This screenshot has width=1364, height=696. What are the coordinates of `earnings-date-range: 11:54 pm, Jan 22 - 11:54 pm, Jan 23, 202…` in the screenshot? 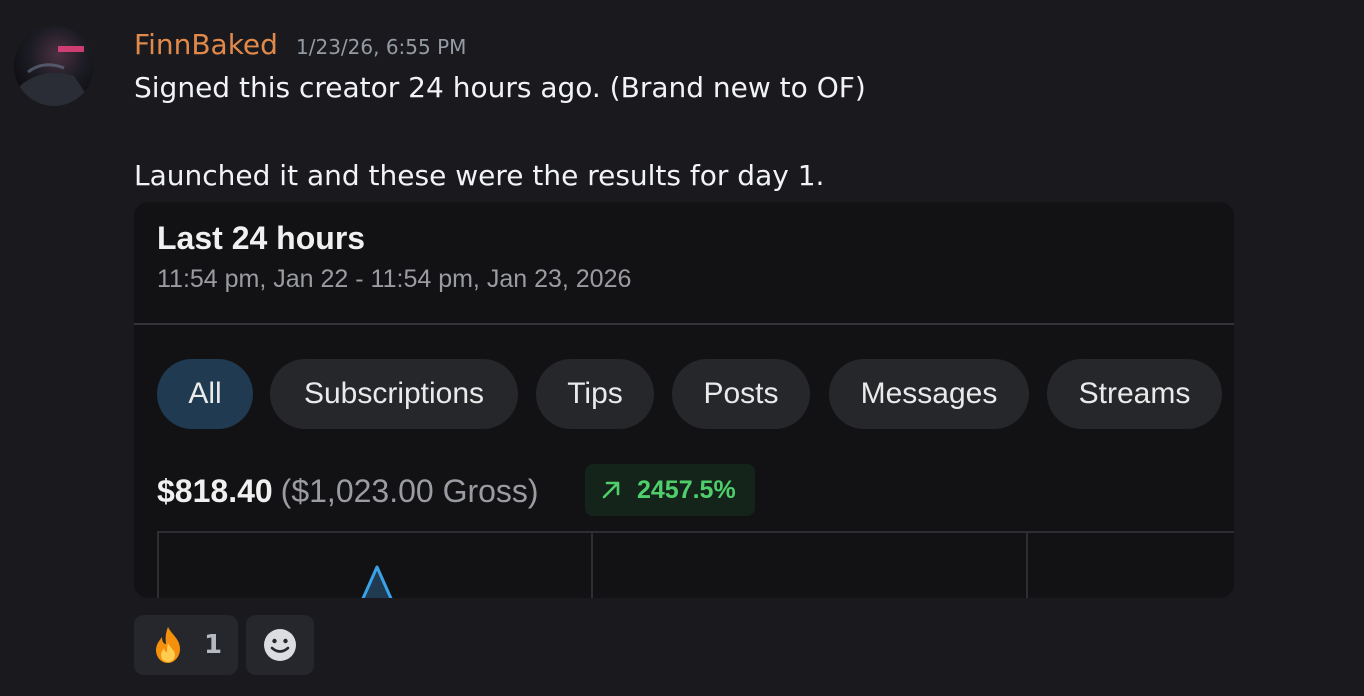 It's located at (394, 279).